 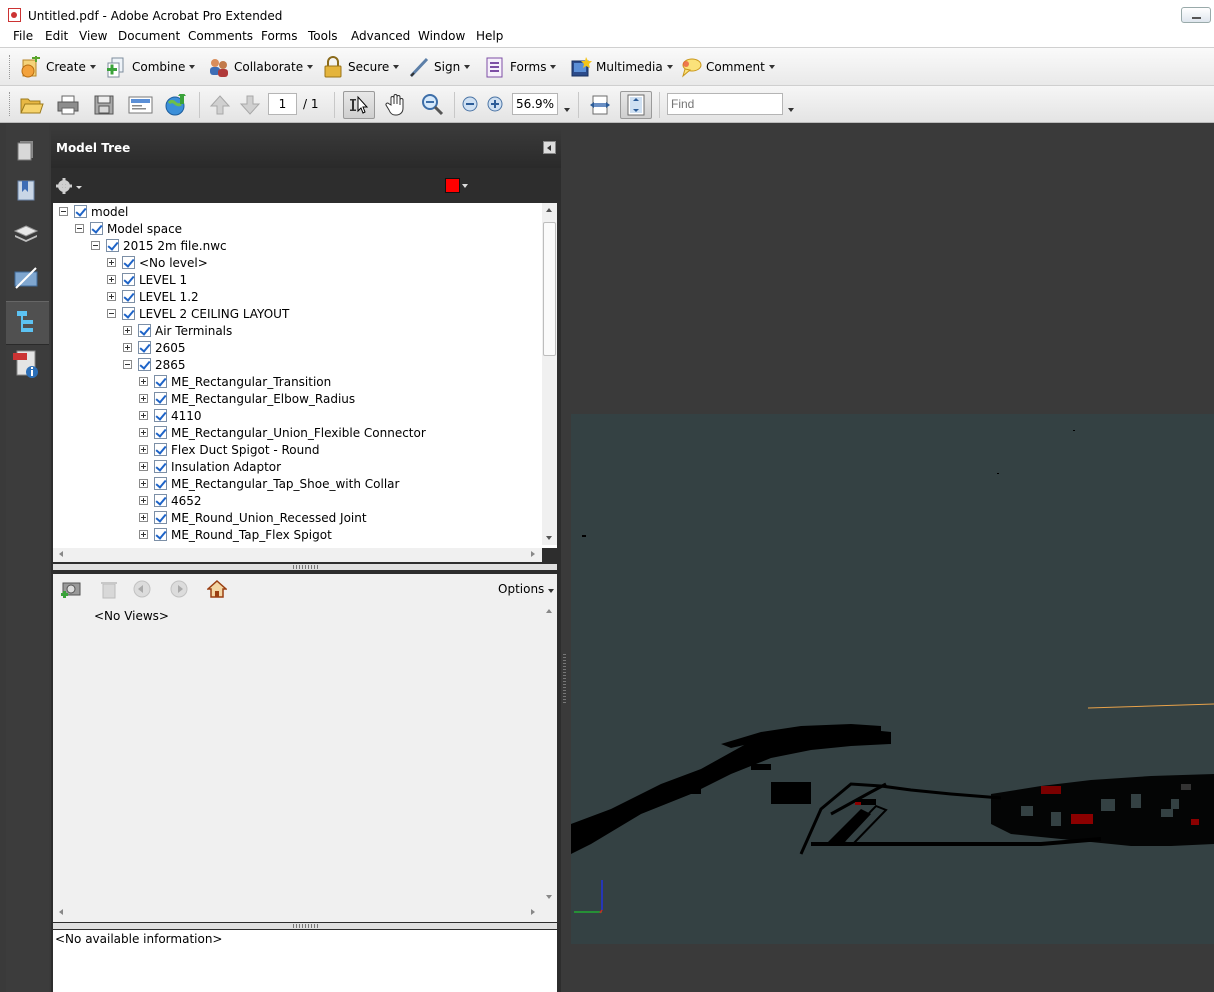 I want to click on tree-row: Insulation Adaptor, so click(x=210, y=466).